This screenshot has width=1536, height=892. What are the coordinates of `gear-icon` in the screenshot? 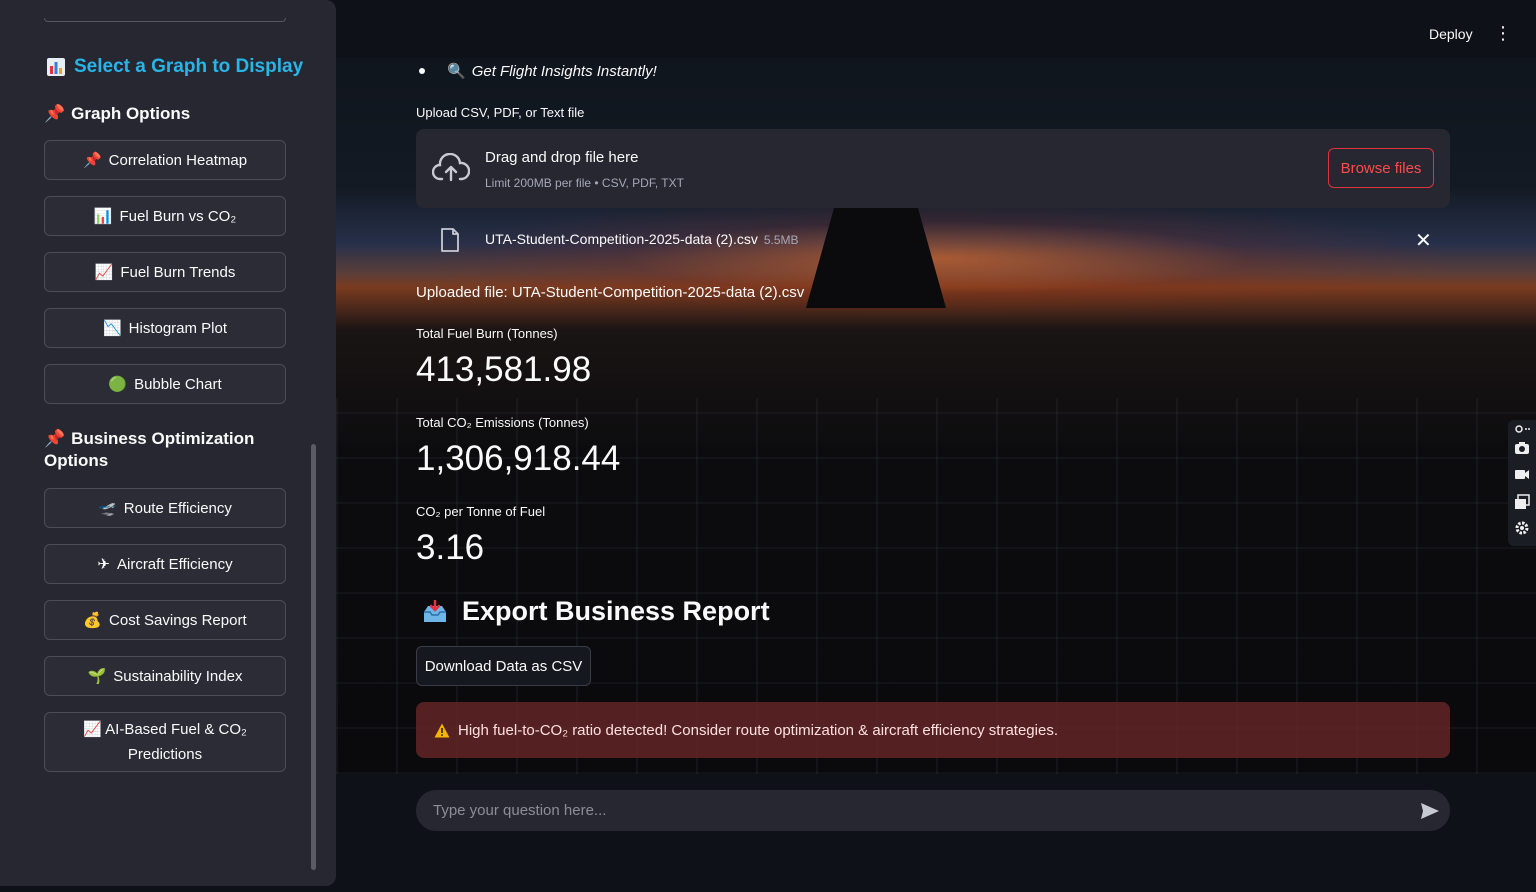 It's located at (1522, 528).